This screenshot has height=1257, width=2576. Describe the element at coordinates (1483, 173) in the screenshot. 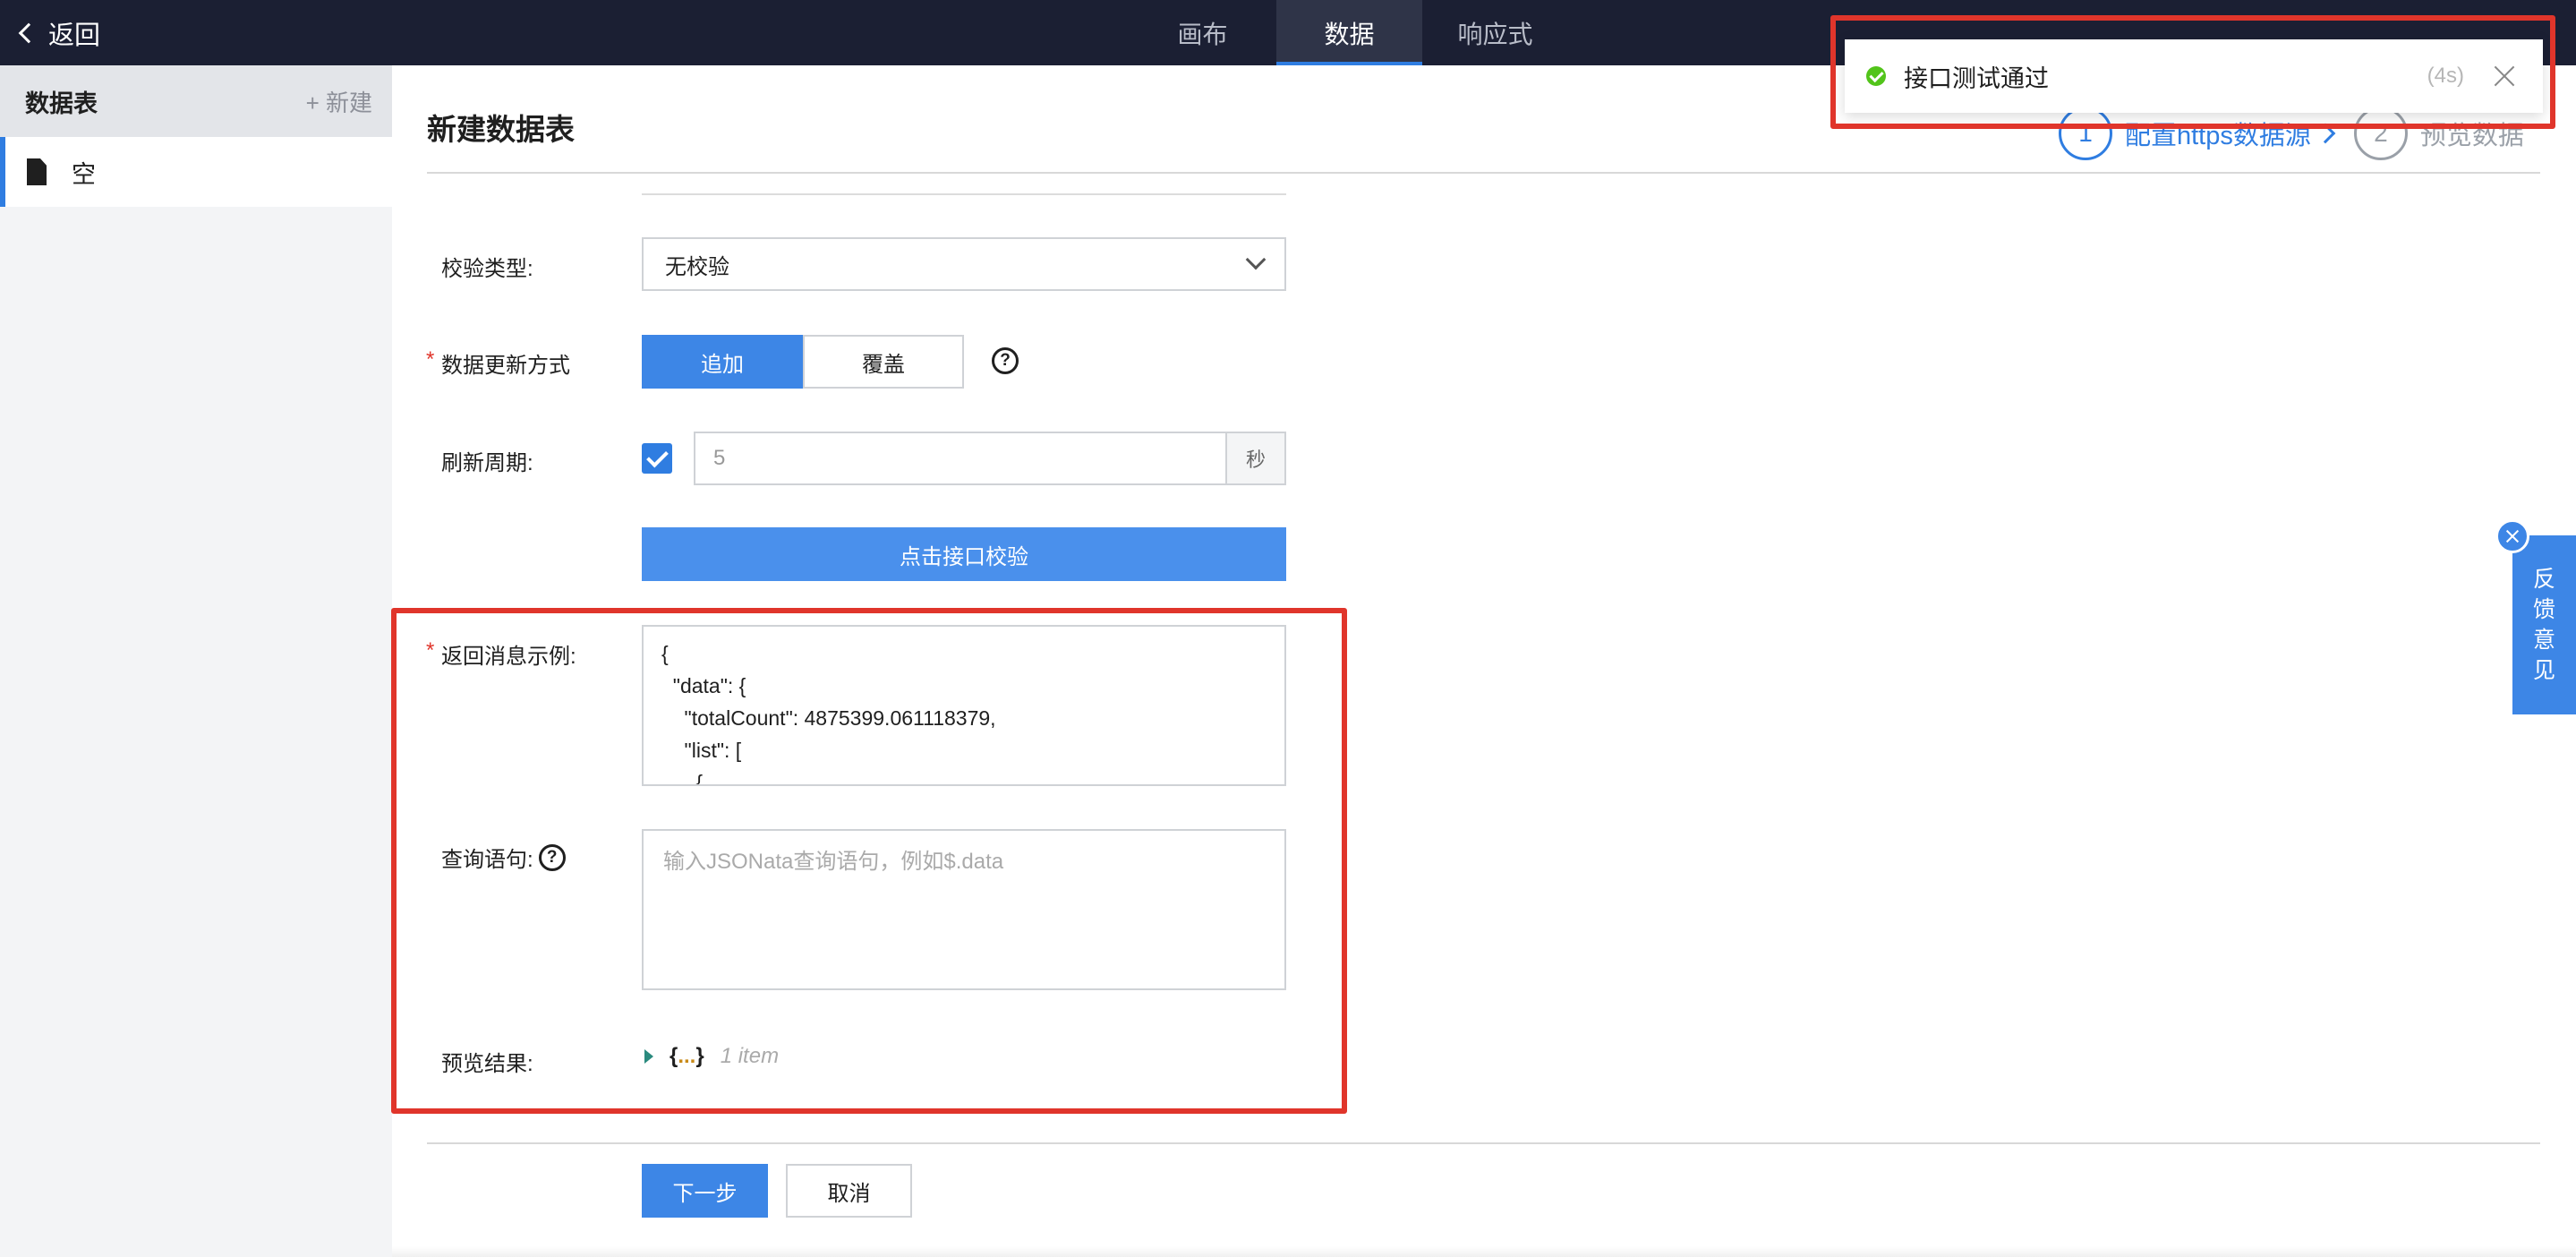

I see `header-divider` at that location.